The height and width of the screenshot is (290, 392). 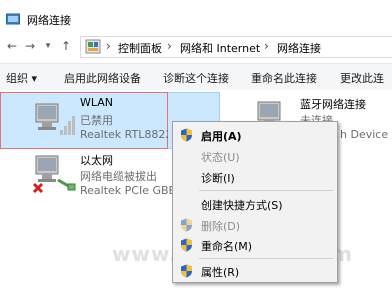 What do you see at coordinates (128, 190) in the screenshot?
I see `connection-device: Realtek PCIe GBE` at bounding box center [128, 190].